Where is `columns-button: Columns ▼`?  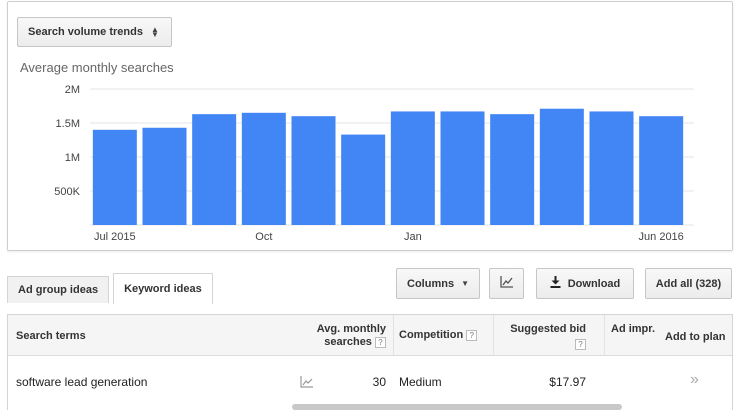 columns-button: Columns ▼ is located at coordinates (438, 283).